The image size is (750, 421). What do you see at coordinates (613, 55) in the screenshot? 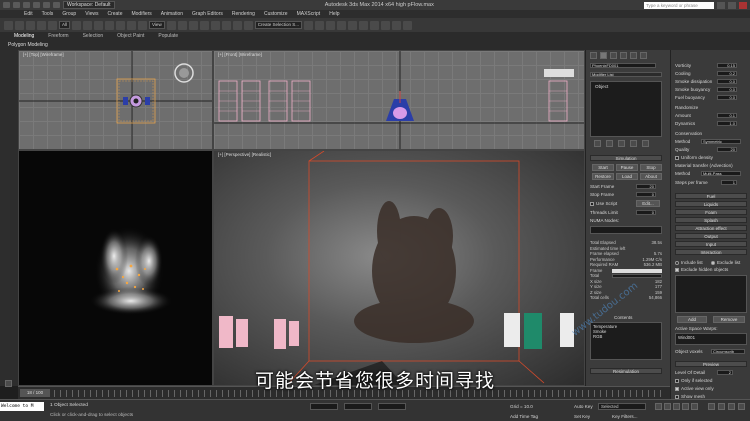
I see `hierarchy-tab-icon` at bounding box center [613, 55].